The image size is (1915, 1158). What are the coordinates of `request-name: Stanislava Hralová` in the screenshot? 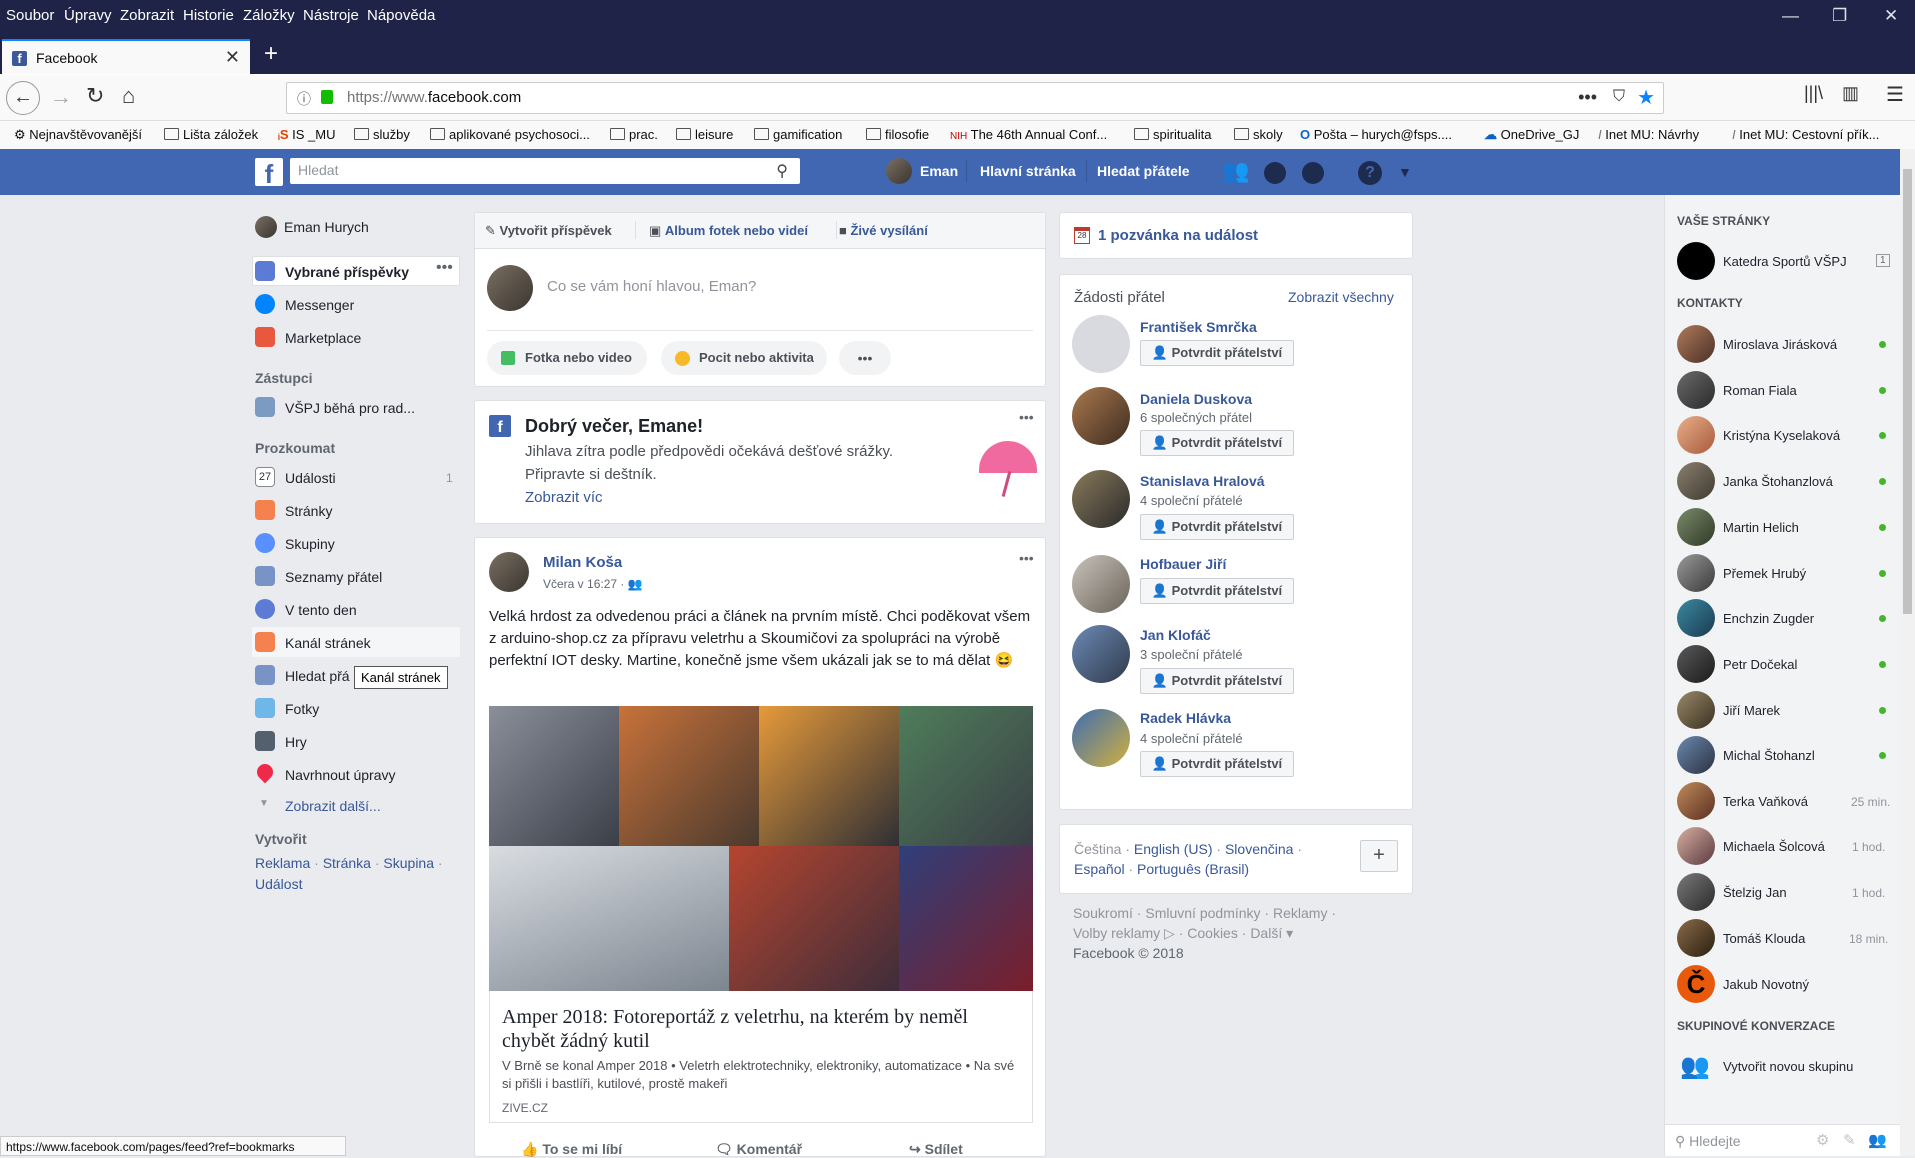 It's located at (1202, 481).